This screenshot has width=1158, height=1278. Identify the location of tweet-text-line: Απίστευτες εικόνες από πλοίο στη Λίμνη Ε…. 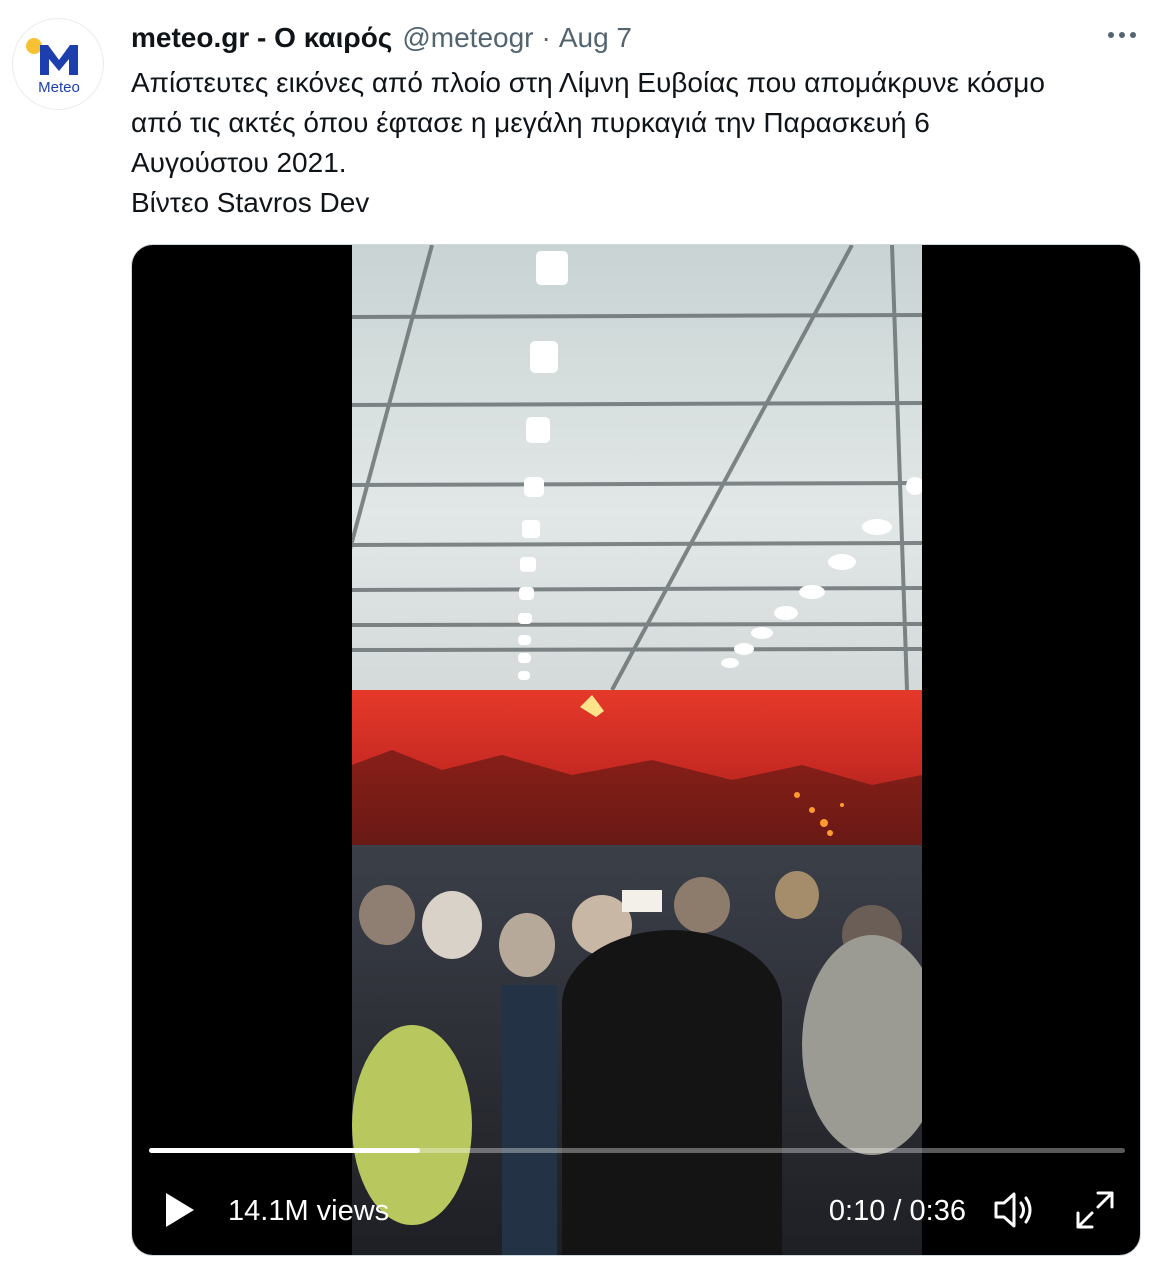
(588, 82).